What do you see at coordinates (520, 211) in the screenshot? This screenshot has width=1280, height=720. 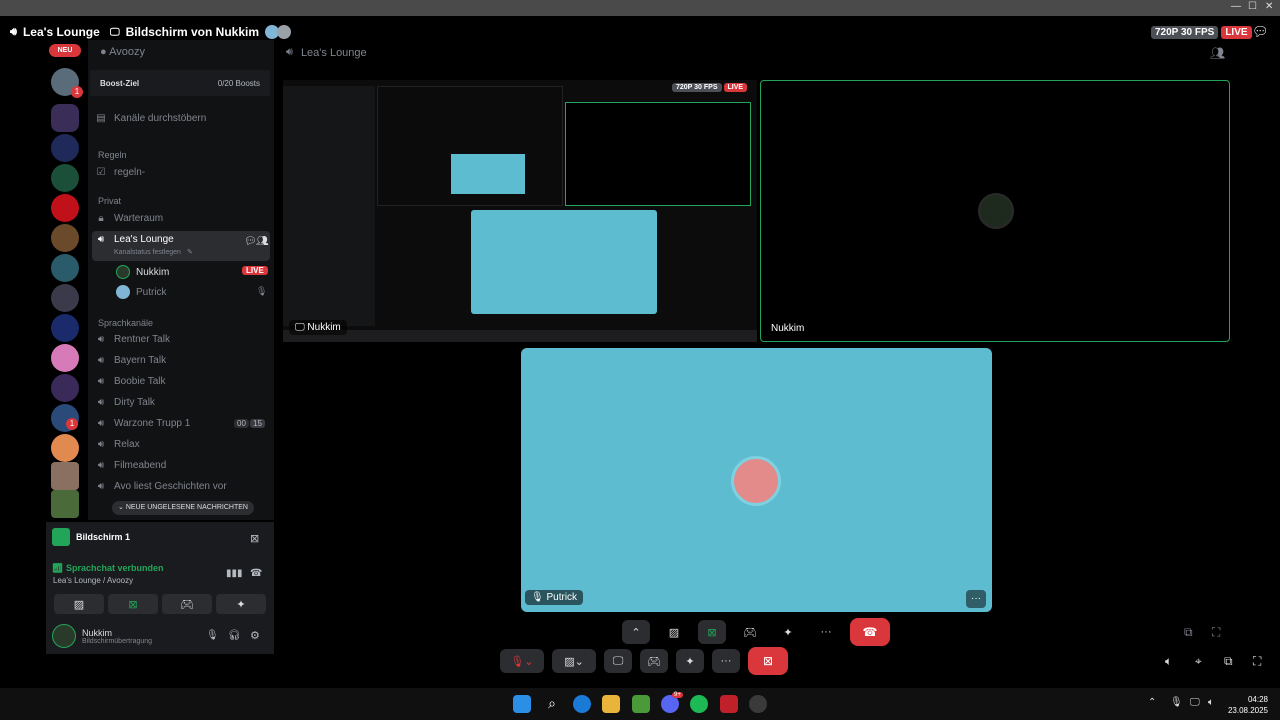 I see `stream-tile-nukkim-screen: 720P 30 FPS LIVE 🖵 Nukkim` at bounding box center [520, 211].